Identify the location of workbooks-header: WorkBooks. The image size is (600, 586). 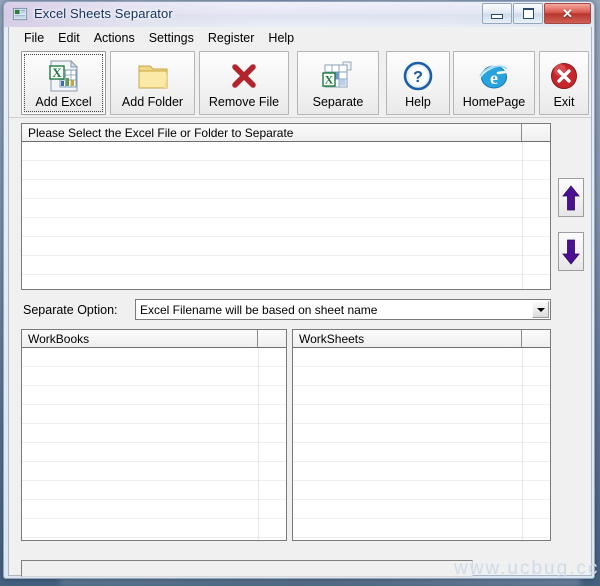
(154, 339).